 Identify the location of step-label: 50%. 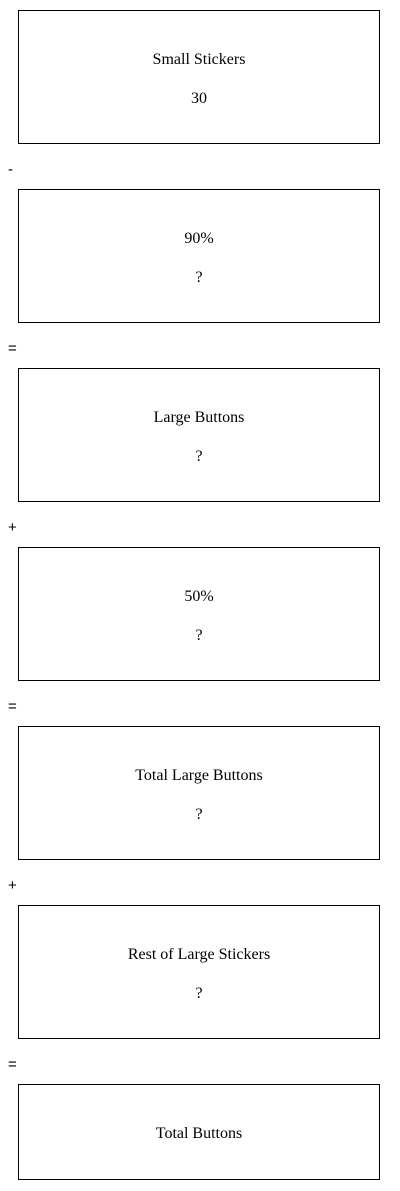
(199, 596).